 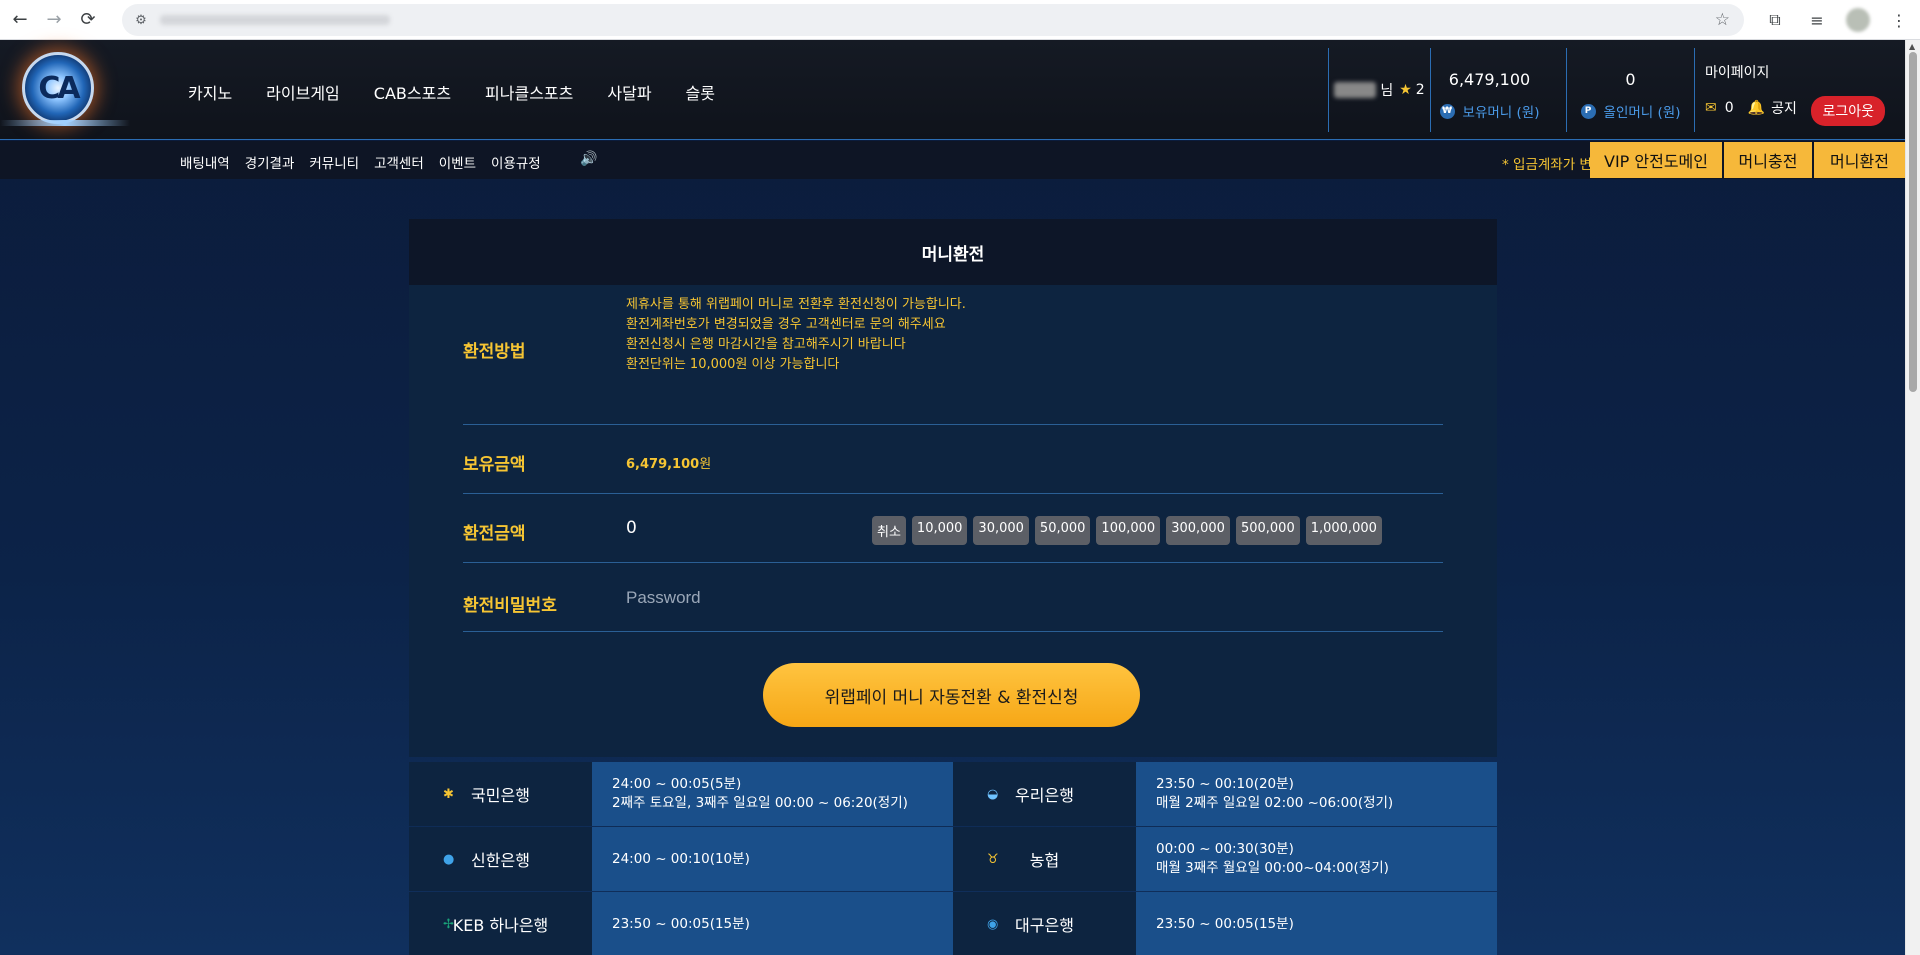 I want to click on bank-hours-line: 24:00 ~ 00:05(5분), so click(x=677, y=784).